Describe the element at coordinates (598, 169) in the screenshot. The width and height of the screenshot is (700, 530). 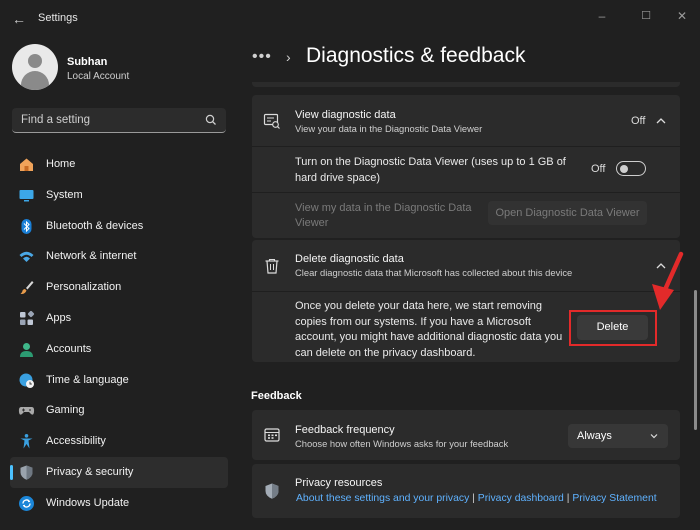
I see `viewer-toggle-status: Off` at that location.